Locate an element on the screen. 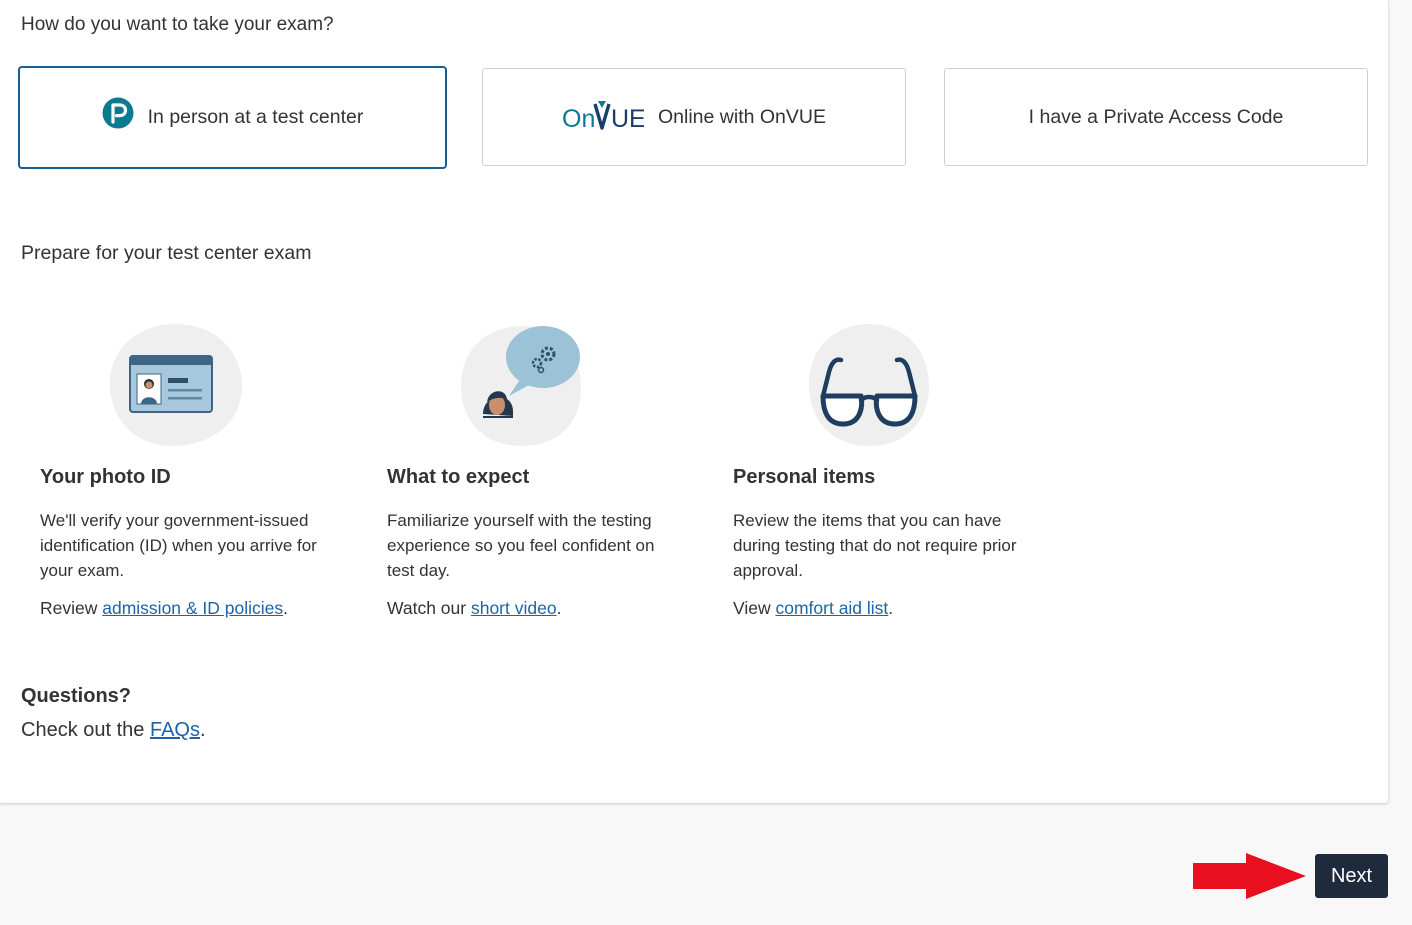  questions-title: Questions? is located at coordinates (76, 696).